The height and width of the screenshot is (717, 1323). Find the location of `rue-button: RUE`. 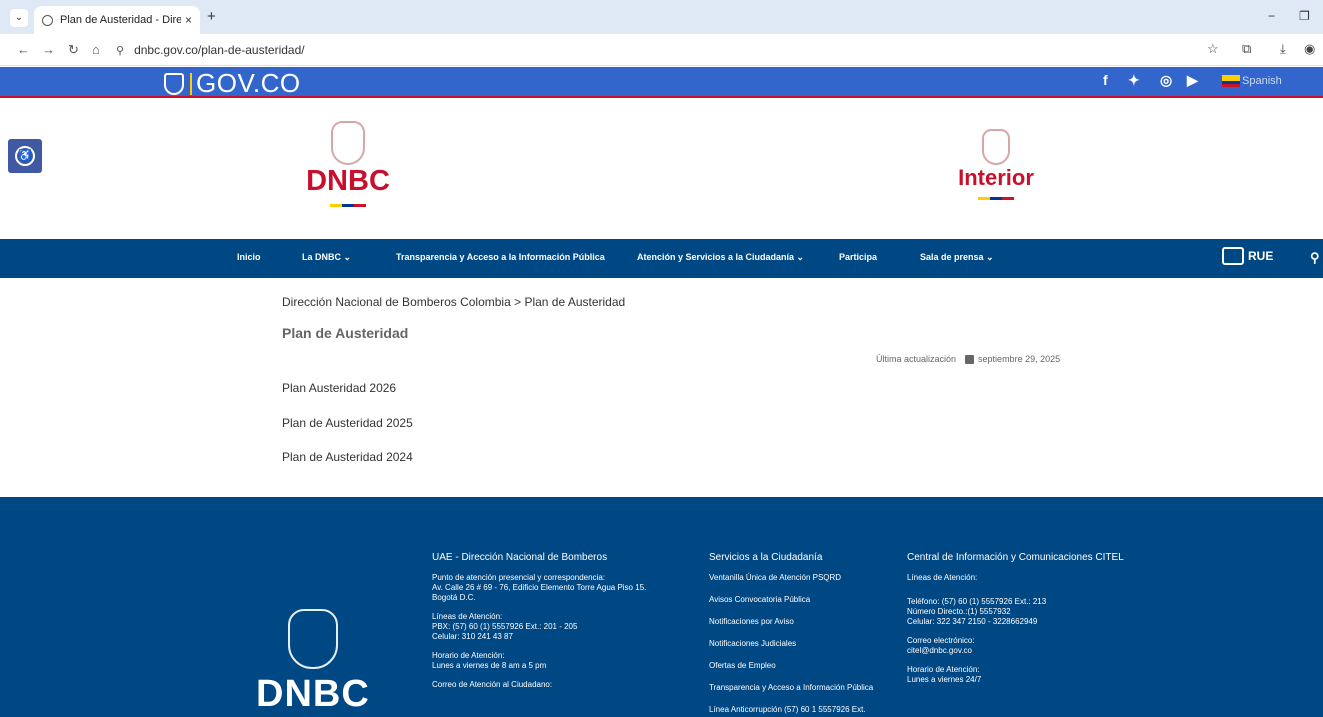

rue-button: RUE is located at coordinates (1247, 256).